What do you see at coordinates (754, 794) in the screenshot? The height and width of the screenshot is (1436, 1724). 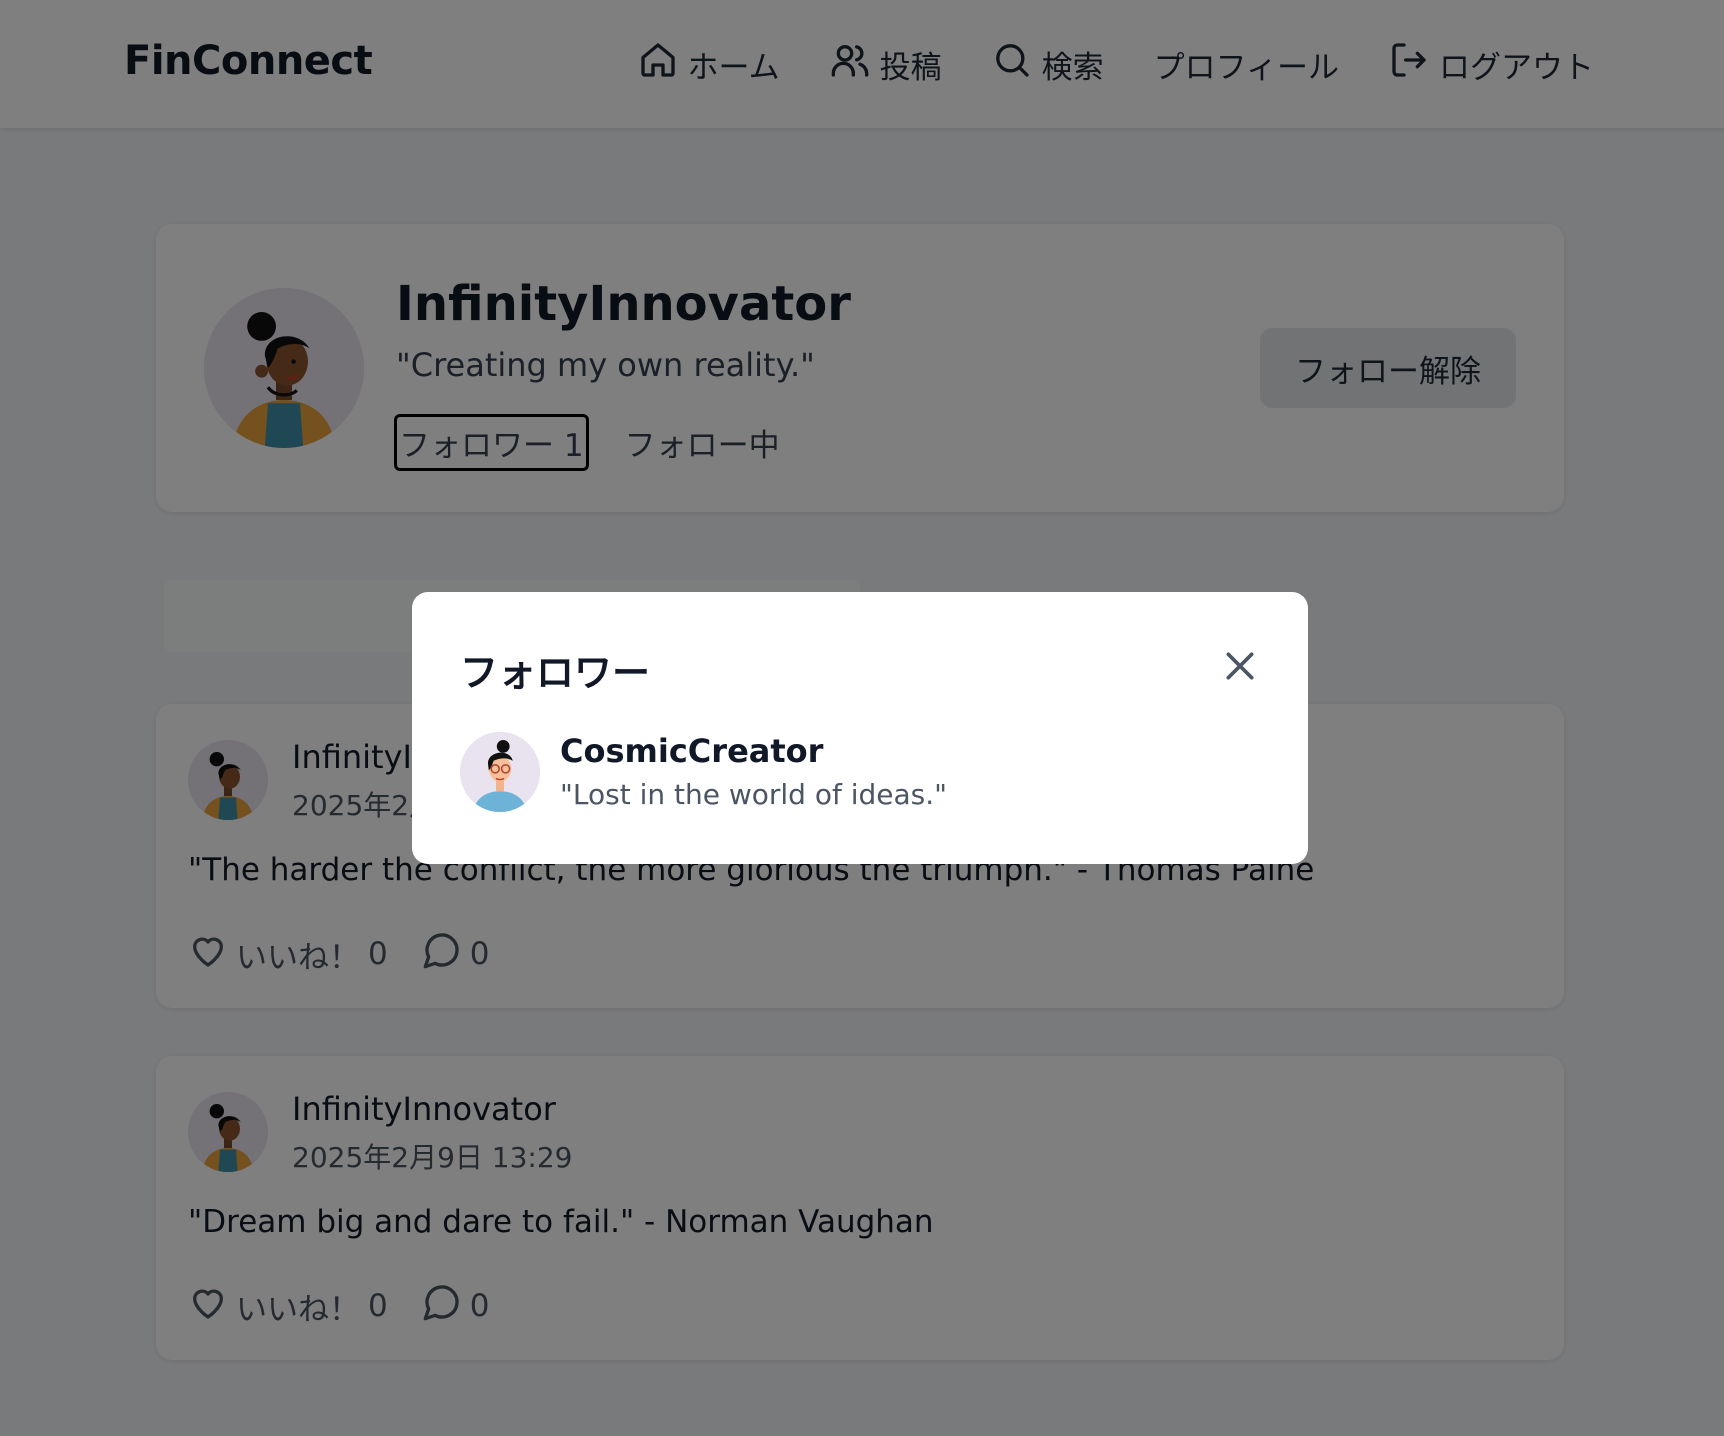 I see `follower-bio: "Lost in the world of ideas."` at bounding box center [754, 794].